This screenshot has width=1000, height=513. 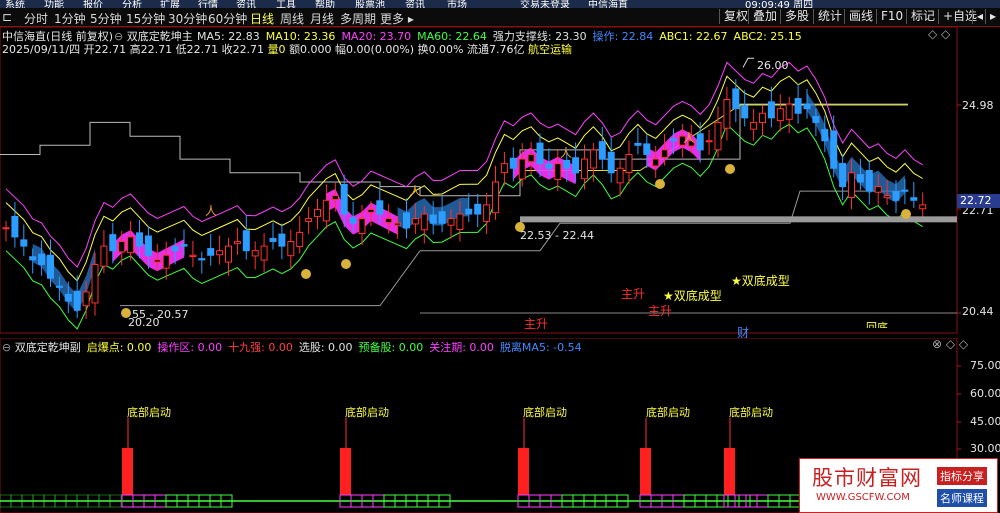 What do you see at coordinates (70, 18) in the screenshot?
I see `period-button: 1分钟` at bounding box center [70, 18].